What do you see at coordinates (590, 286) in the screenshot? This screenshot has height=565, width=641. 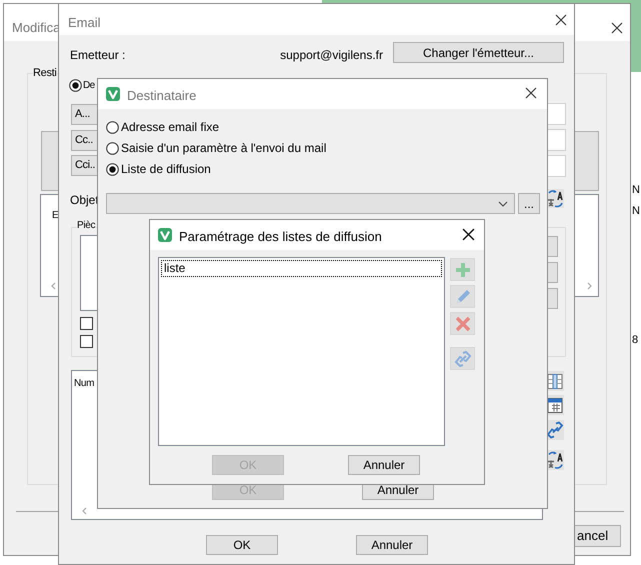 I see `scroll-right-icon` at bounding box center [590, 286].